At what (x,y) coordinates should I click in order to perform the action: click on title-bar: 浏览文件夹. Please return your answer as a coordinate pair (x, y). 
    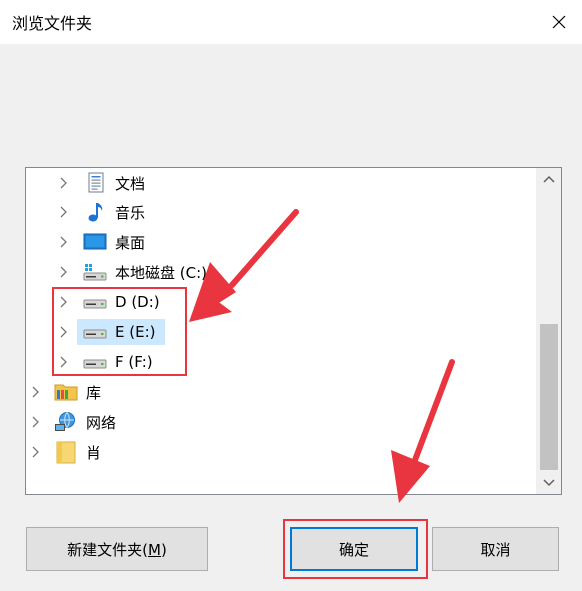
    Looking at the image, I should click on (291, 22).